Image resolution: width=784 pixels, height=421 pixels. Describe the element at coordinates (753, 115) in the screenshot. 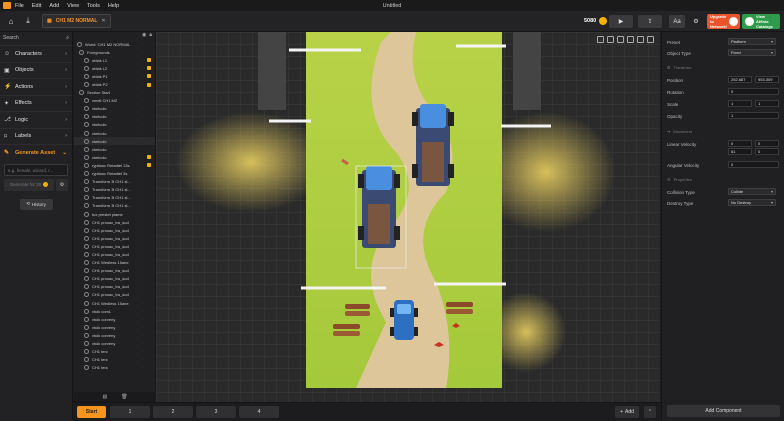

I see `opacity-input: 1` at that location.